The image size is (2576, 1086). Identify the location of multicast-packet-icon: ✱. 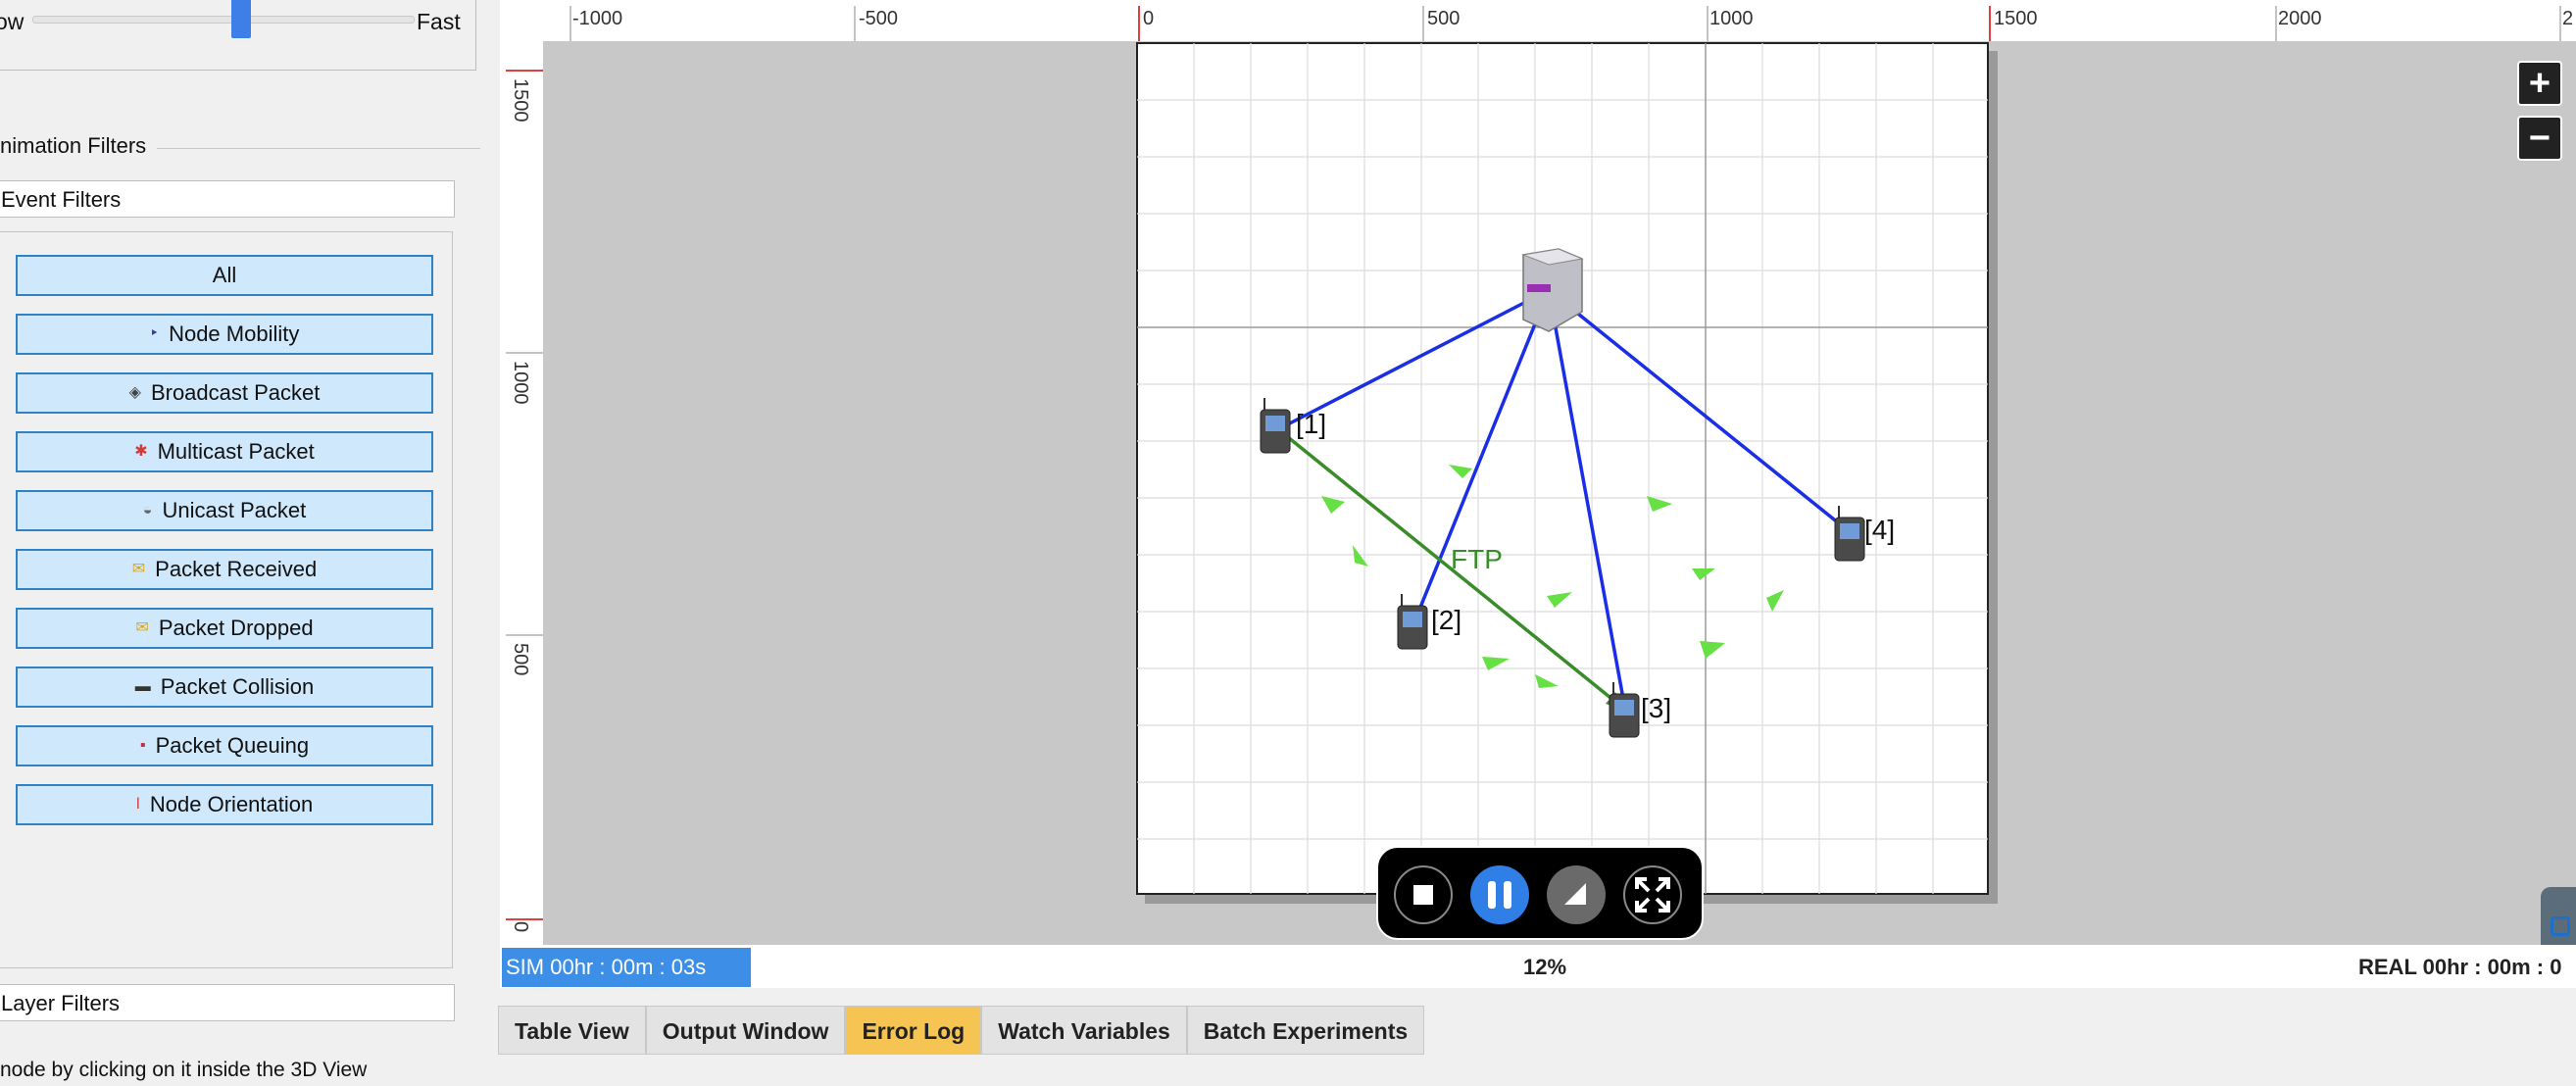
(141, 452).